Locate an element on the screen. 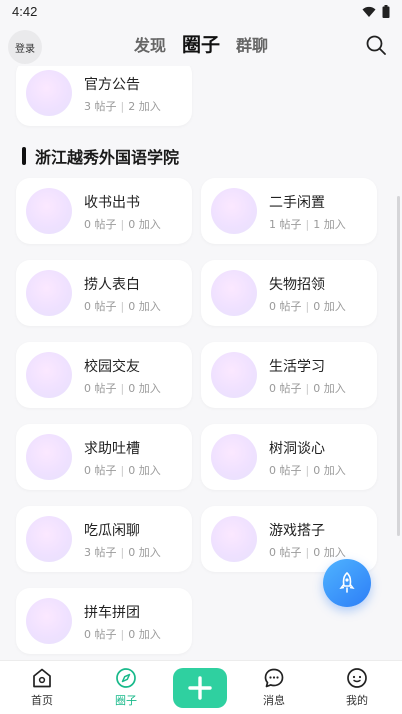 The image size is (402, 714). nav-profile: 我的 is located at coordinates (357, 687).